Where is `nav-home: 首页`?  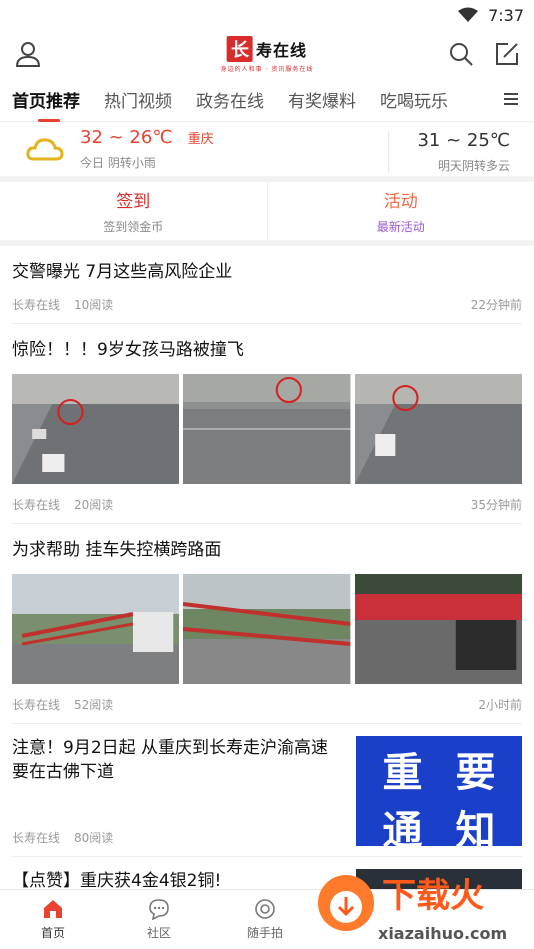 nav-home: 首页 is located at coordinates (53, 919).